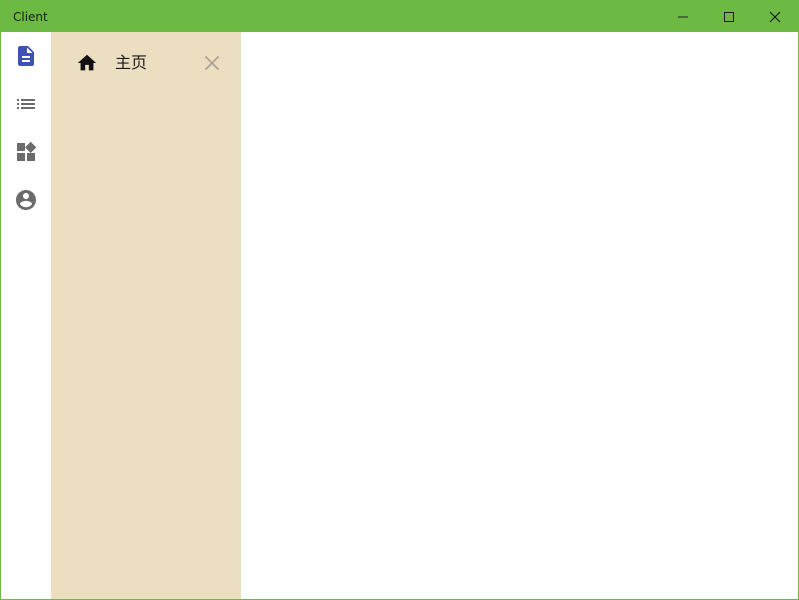 The width and height of the screenshot is (799, 600). I want to click on document-icon, so click(26, 56).